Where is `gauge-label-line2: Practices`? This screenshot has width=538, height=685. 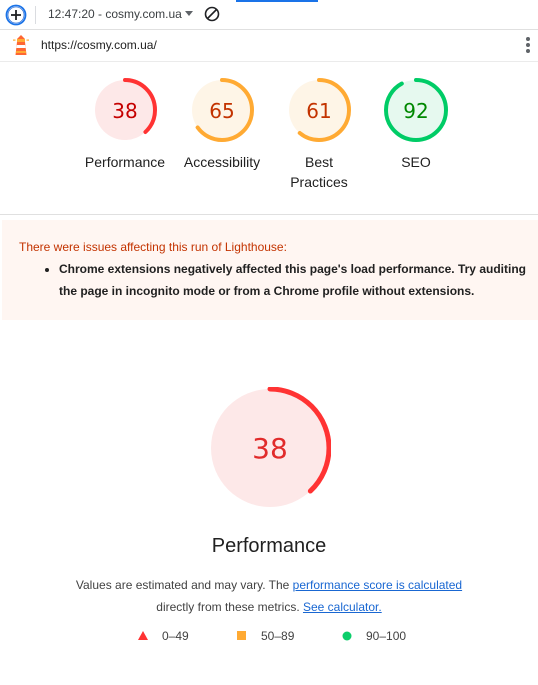
gauge-label-line2: Practices is located at coordinates (319, 182).